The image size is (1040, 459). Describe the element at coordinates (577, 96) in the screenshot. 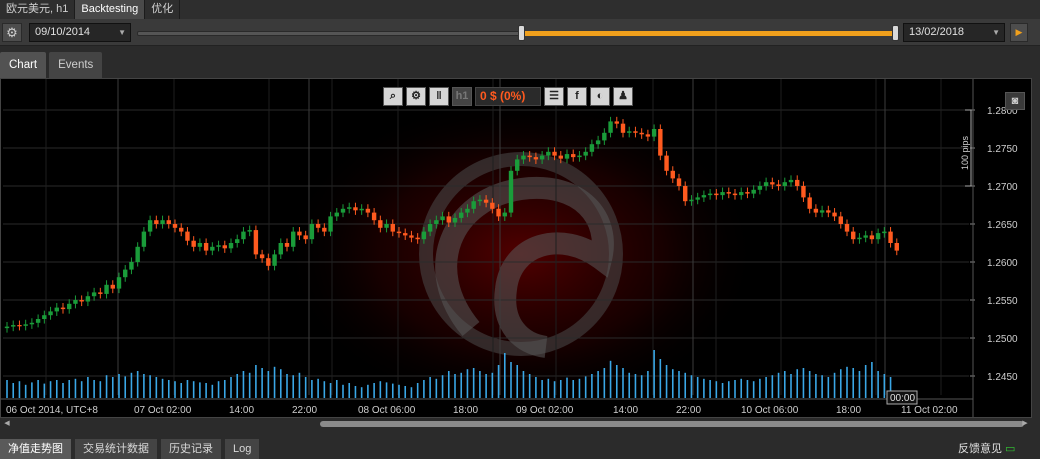

I see `facebook-icon: f` at that location.